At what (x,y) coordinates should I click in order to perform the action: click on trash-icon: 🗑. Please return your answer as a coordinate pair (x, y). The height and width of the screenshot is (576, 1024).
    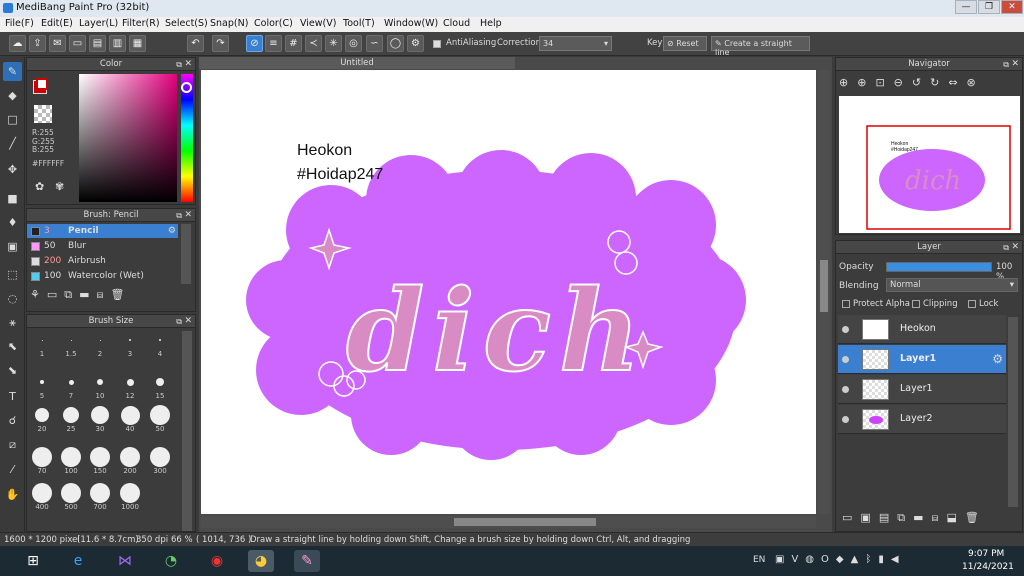
    Looking at the image, I should click on (976, 517).